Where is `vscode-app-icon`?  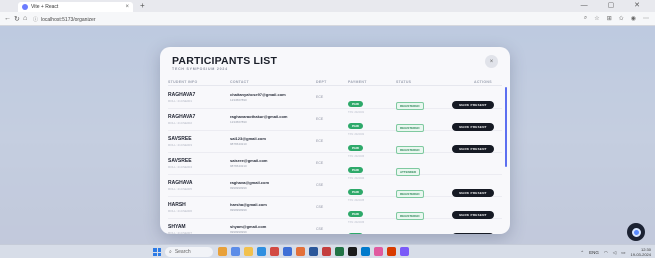 vscode-app-icon is located at coordinates (365, 251).